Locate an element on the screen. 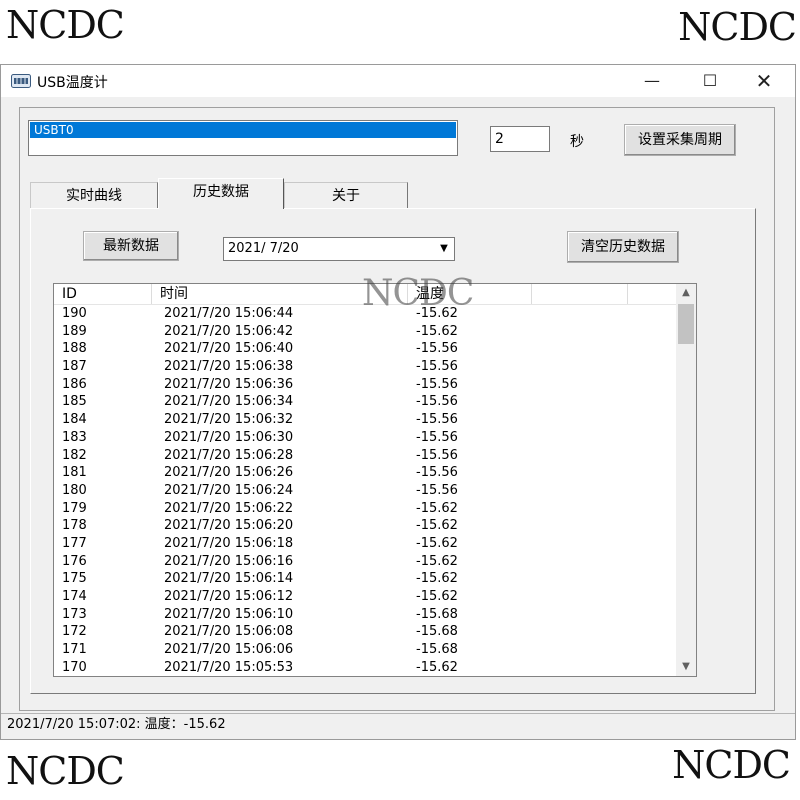  watermark-top-right: NCDC is located at coordinates (737, 27).